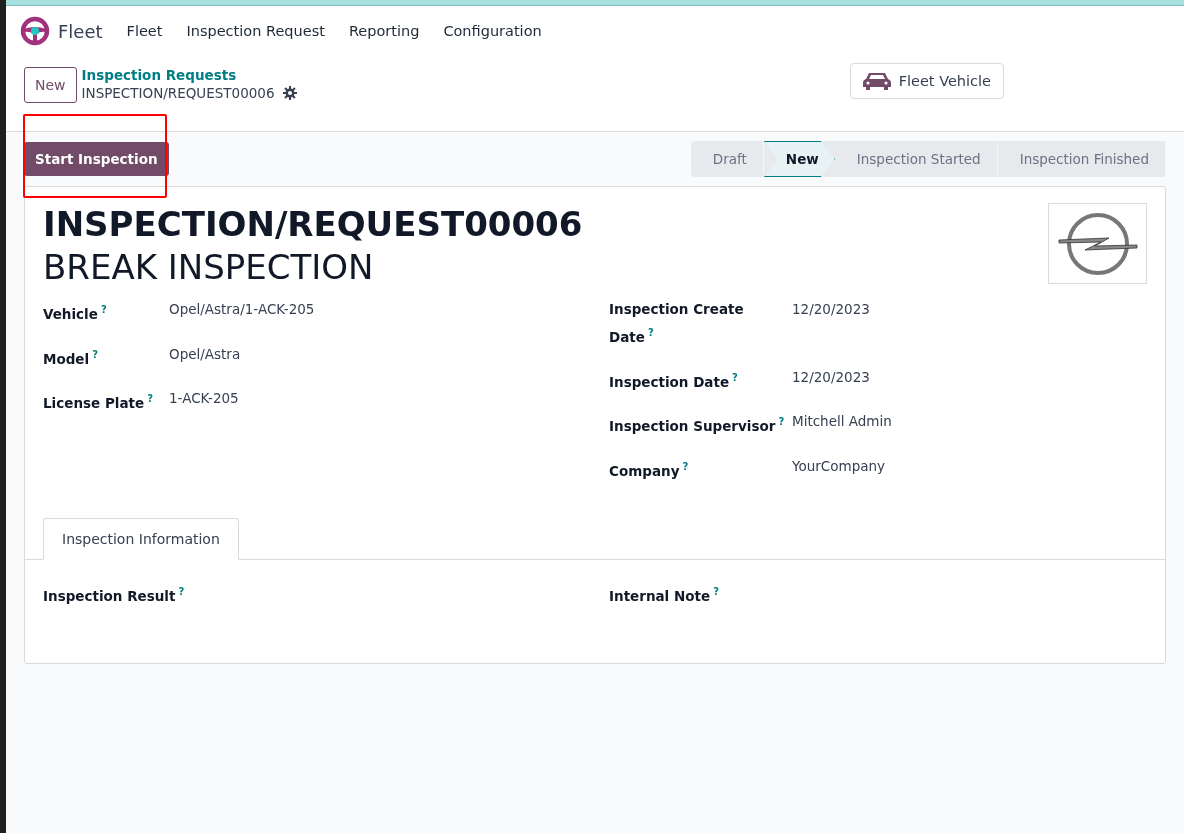  Describe the element at coordinates (144, 31) in the screenshot. I see `menu-item: Fleet` at that location.